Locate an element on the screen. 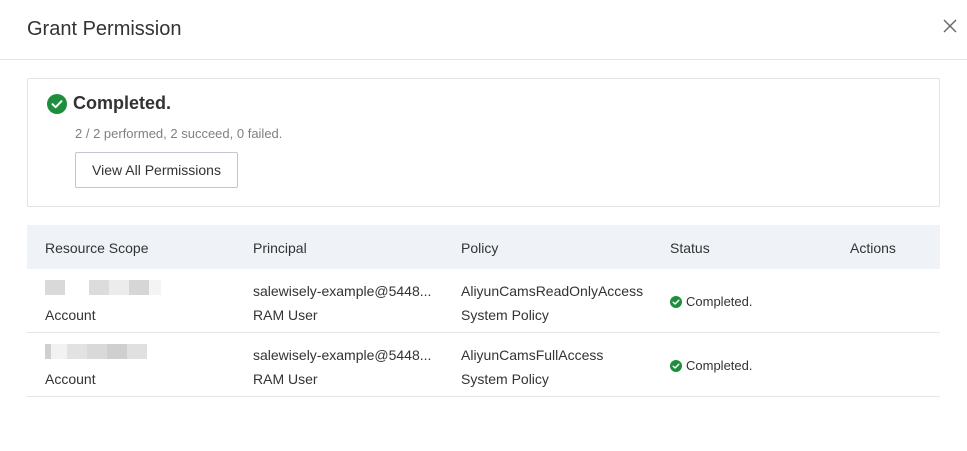 Image resolution: width=967 pixels, height=451 pixels. dialog-title: Grant Permission is located at coordinates (104, 29).